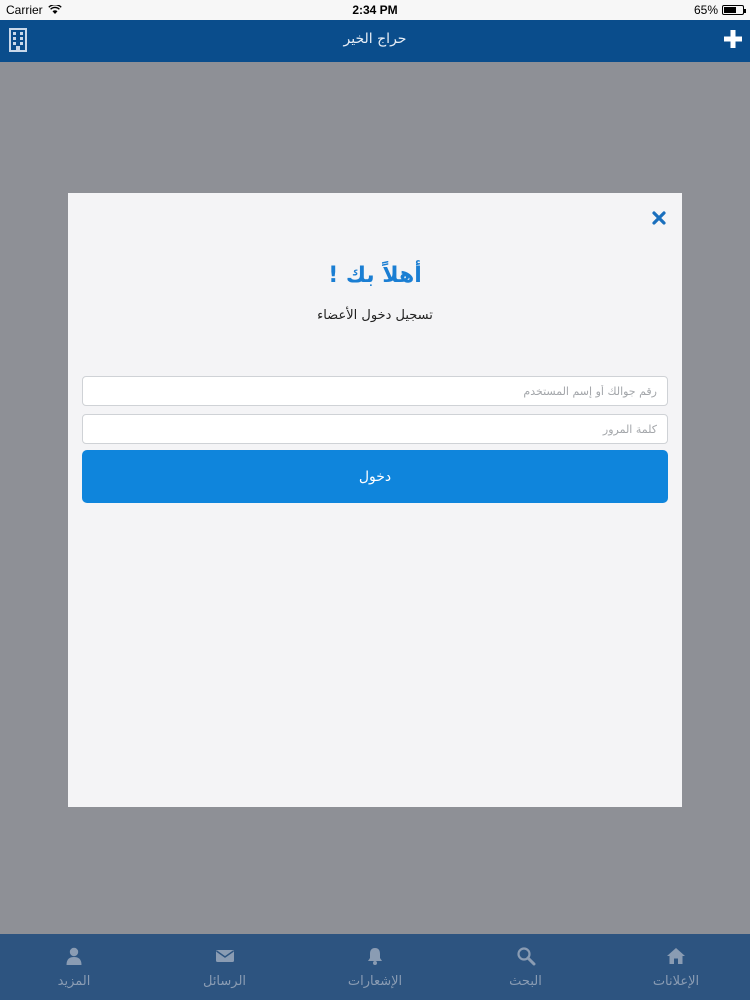  I want to click on nav-bar: حراج الخير, so click(375, 41).